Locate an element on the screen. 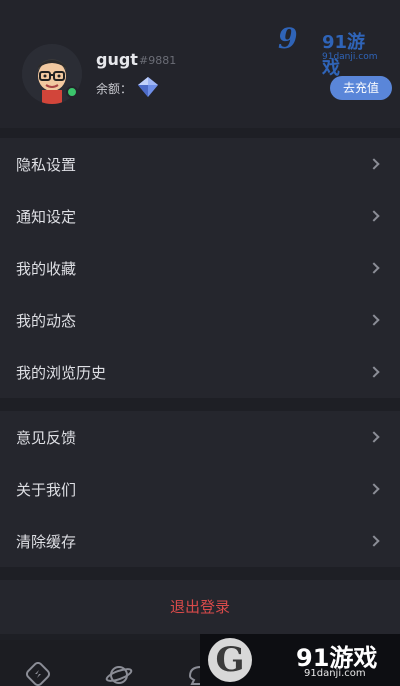 This screenshot has height=686, width=400. watermark-url: 91danji.com is located at coordinates (335, 673).